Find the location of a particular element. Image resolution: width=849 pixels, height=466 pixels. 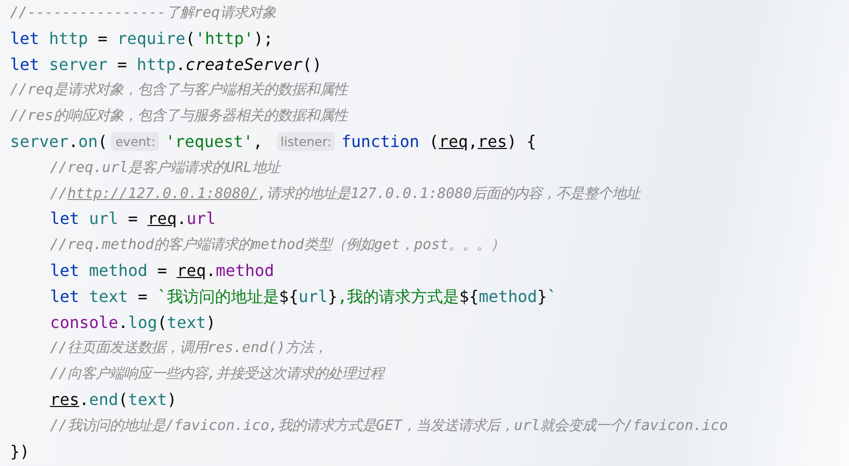

code-comment: //req.method的客户端请求的method类型（例如get，post。。。） is located at coordinates (277, 246).